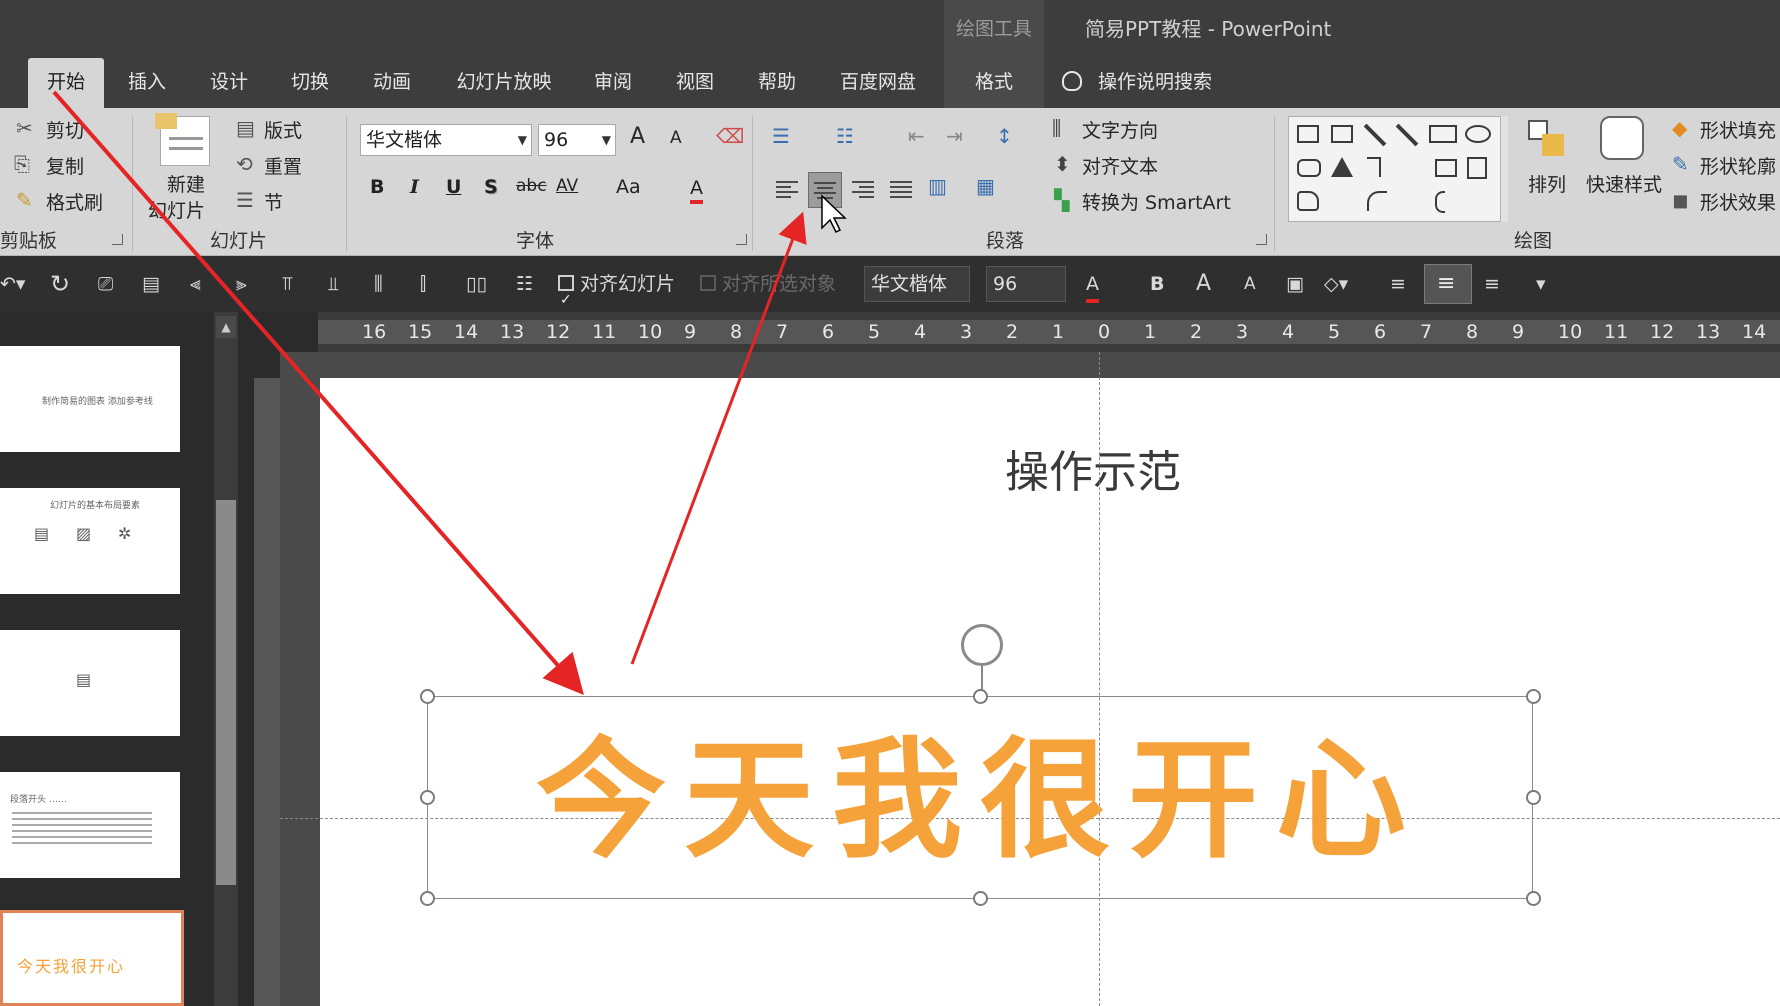 The width and height of the screenshot is (1780, 1006). What do you see at coordinates (628, 187) in the screenshot?
I see `change-case-button: Aa` at bounding box center [628, 187].